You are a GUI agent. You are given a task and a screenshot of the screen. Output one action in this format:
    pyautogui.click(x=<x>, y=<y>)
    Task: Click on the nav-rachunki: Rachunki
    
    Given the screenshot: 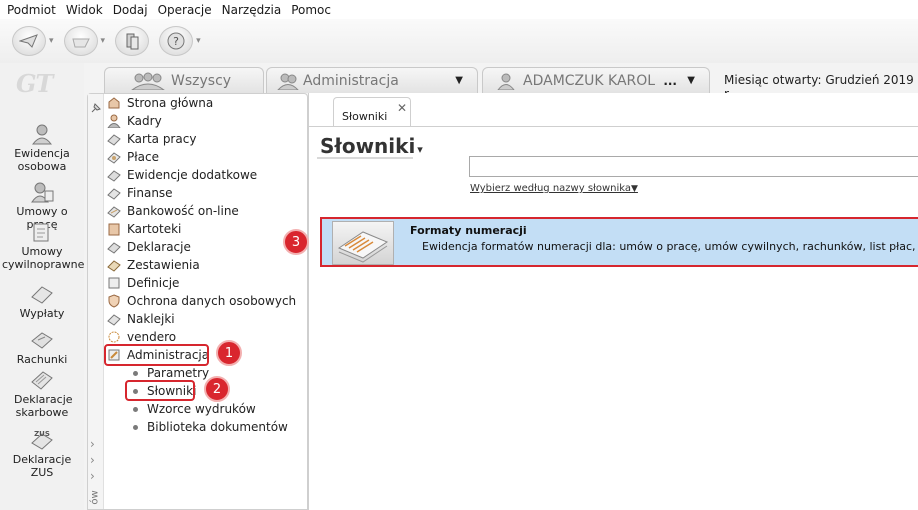 What is the action you would take?
    pyautogui.click(x=42, y=347)
    